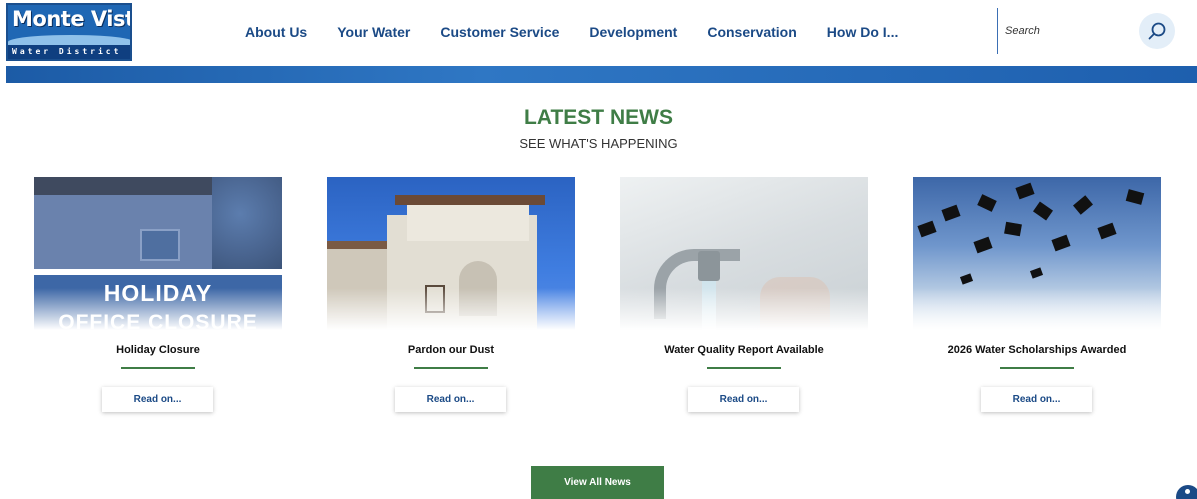  Describe the element at coordinates (633, 32) in the screenshot. I see `nav-item-development: Development` at that location.